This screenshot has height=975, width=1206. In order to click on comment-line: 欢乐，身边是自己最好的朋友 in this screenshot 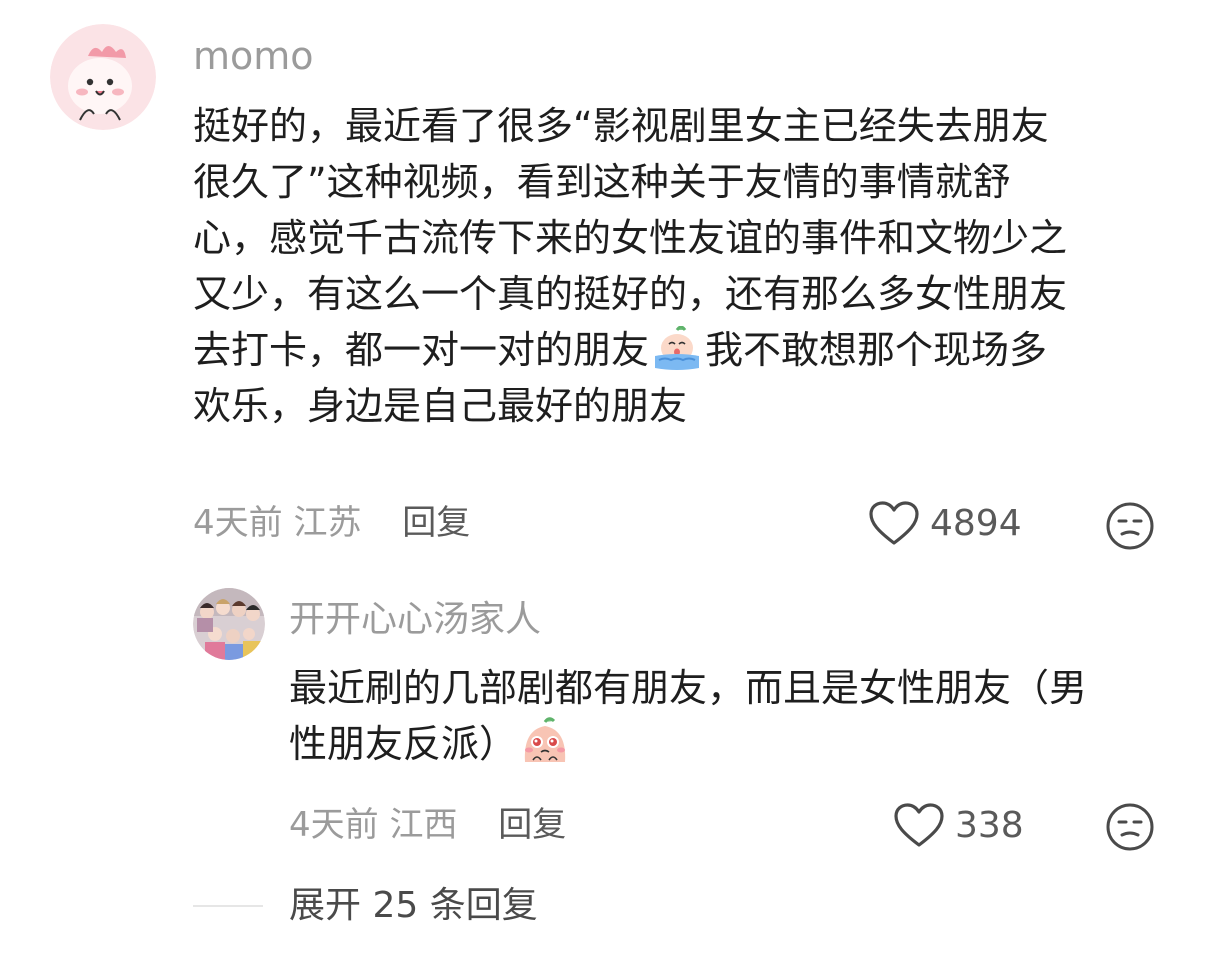, I will do `click(440, 406)`.